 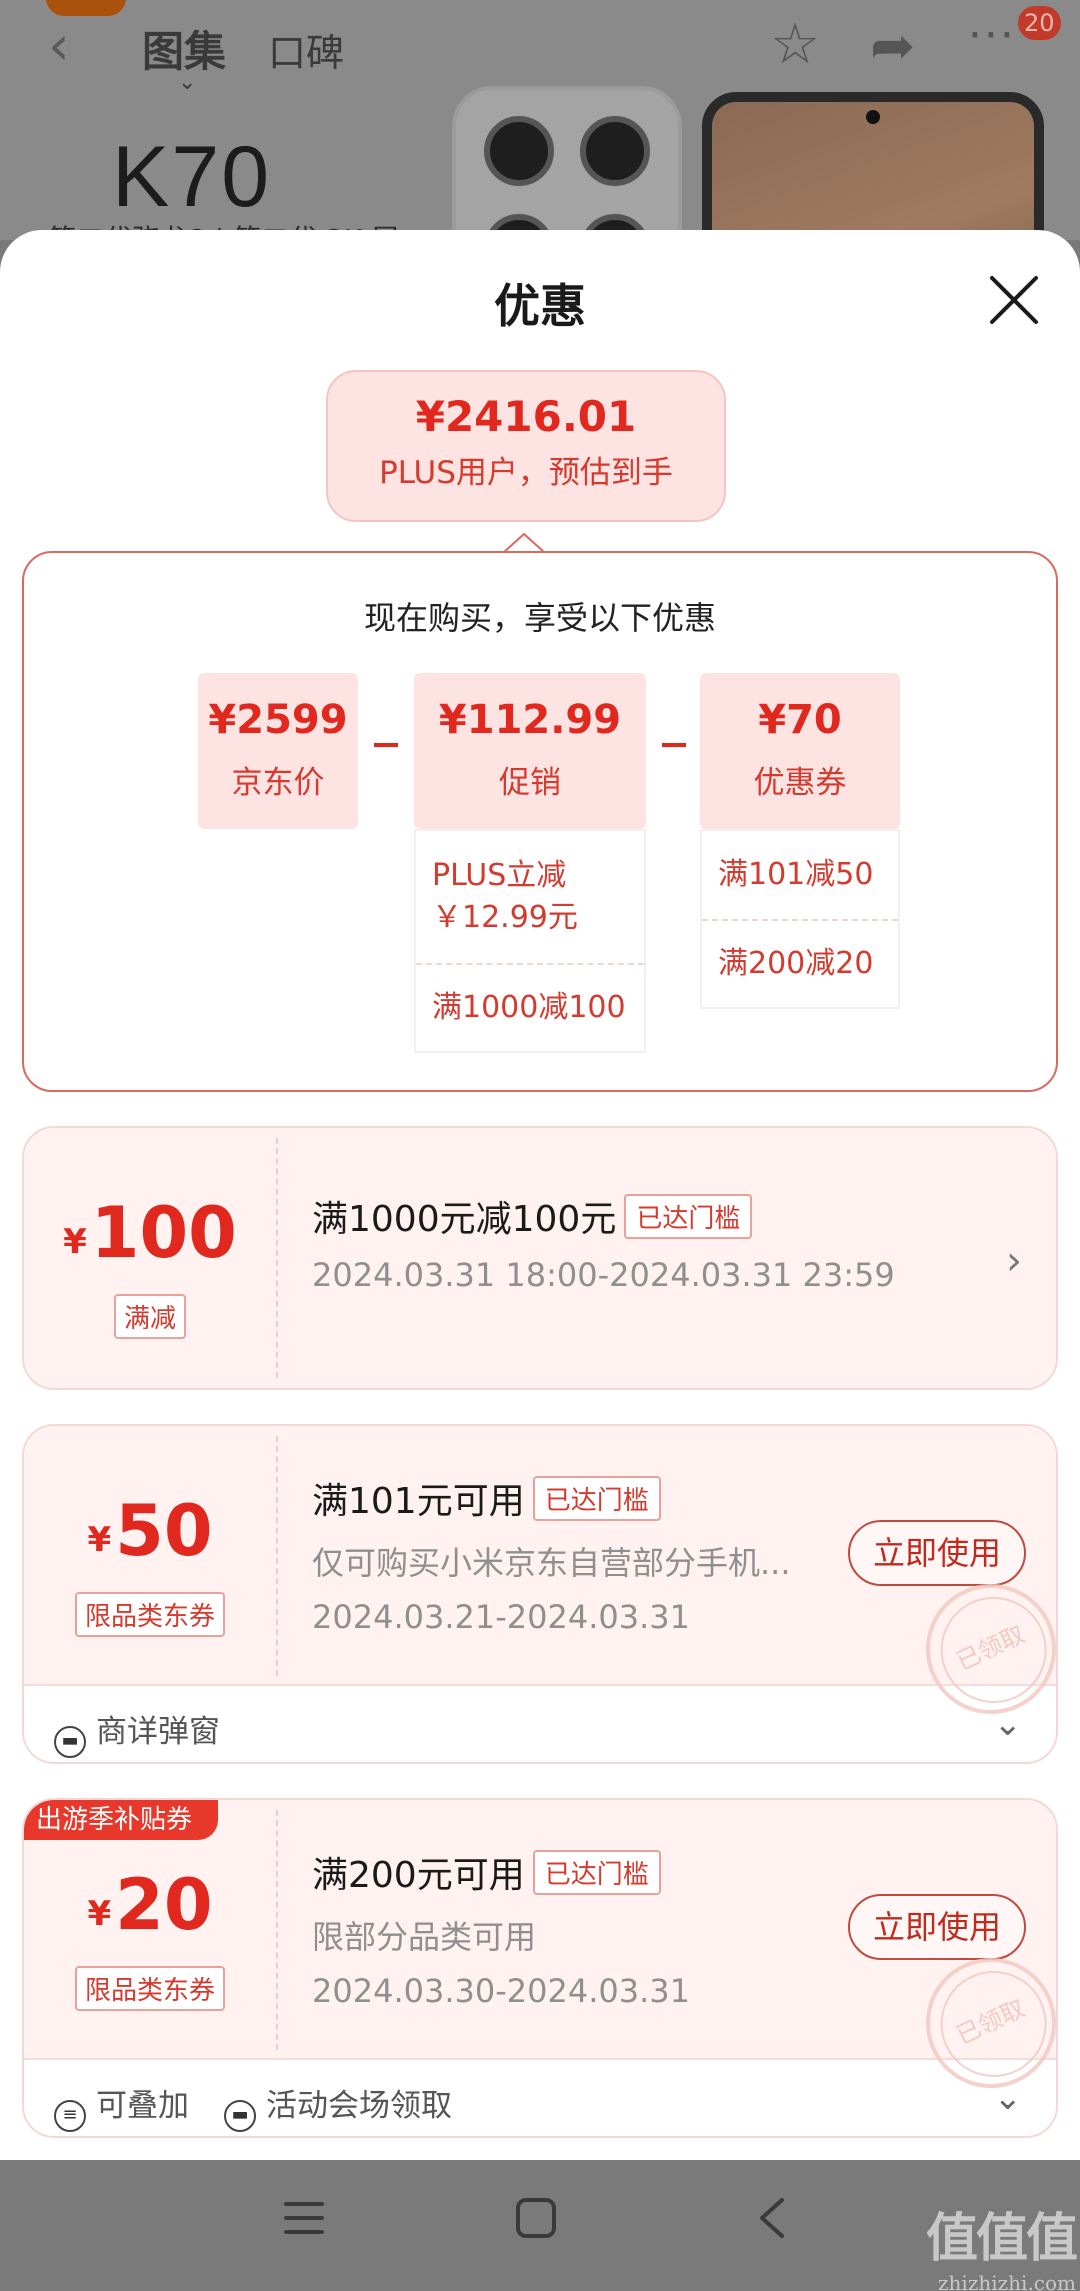 I want to click on bubble-pointer, so click(x=524, y=542).